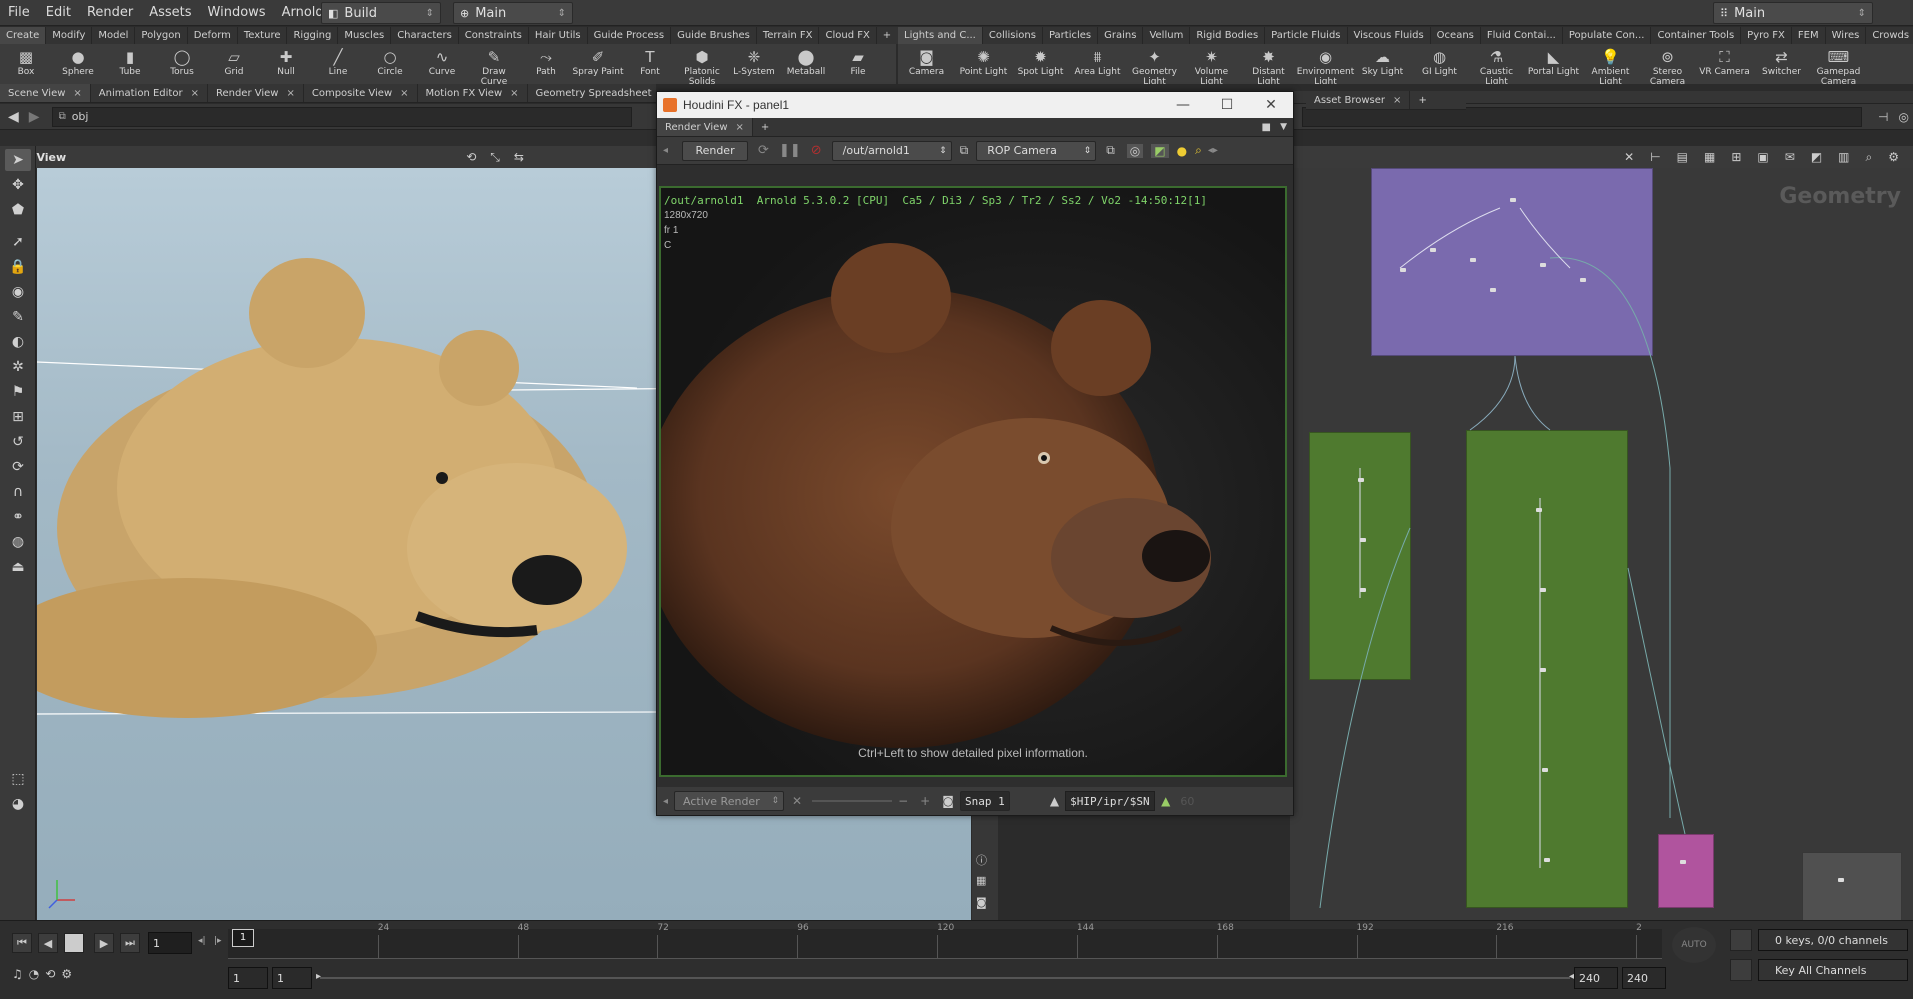 Image resolution: width=1913 pixels, height=999 pixels. Describe the element at coordinates (473, 93) in the screenshot. I see `tab-motion-fx-view: Motion FX View ×` at that location.